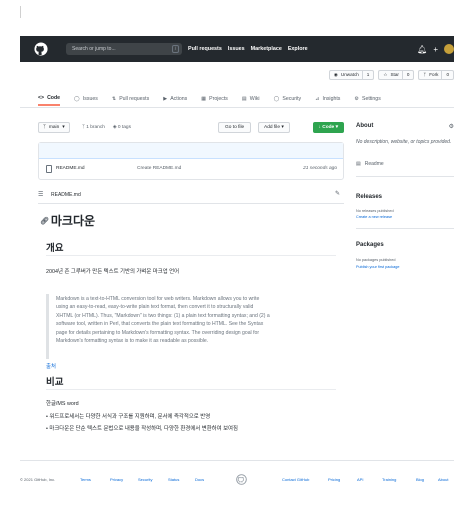 This screenshot has width=454, height=508. Describe the element at coordinates (422, 49) in the screenshot. I see `notification-bell-icon: 🔔︎` at that location.